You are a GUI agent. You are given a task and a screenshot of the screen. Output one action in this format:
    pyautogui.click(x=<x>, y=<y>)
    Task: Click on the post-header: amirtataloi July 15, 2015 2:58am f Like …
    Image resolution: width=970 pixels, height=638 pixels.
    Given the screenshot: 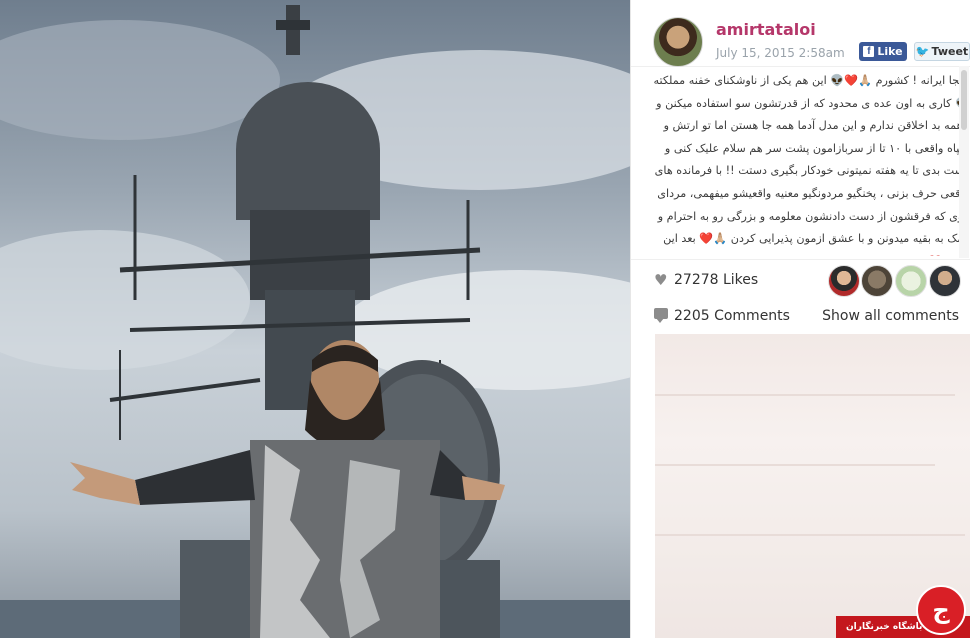 What is the action you would take?
    pyautogui.click(x=800, y=33)
    